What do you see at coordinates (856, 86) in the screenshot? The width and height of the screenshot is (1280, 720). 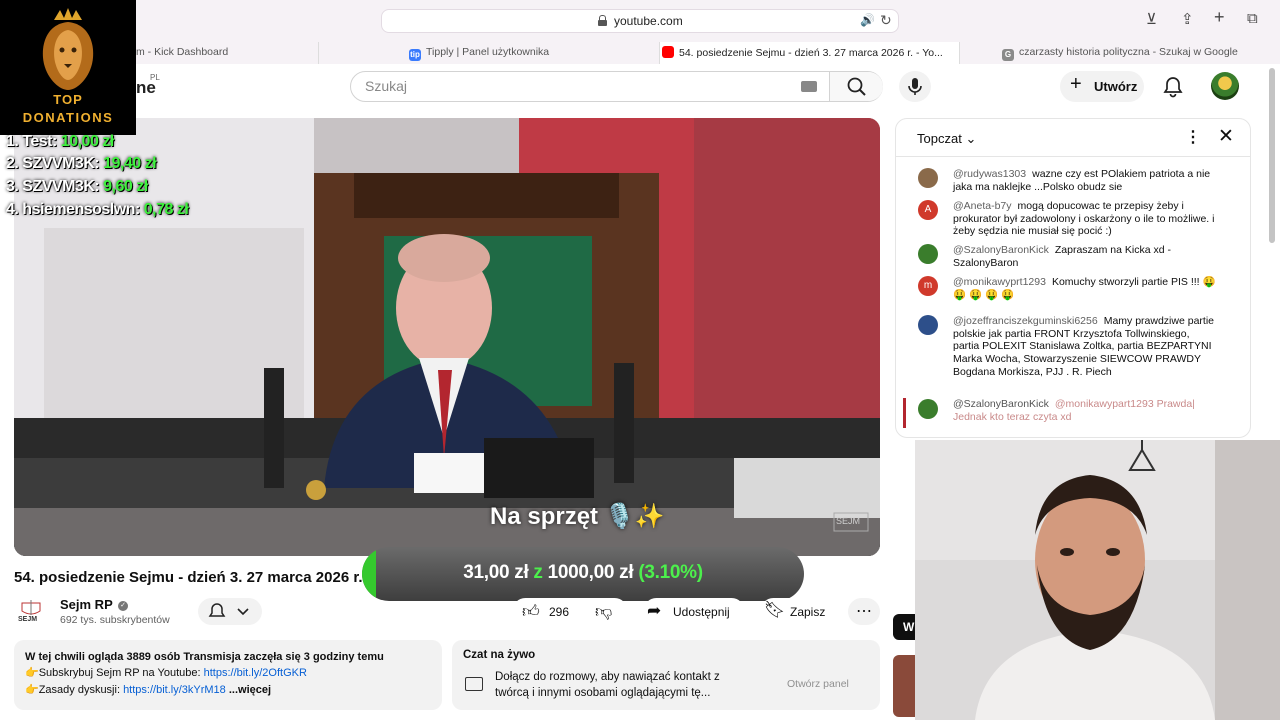 I see `search-button` at bounding box center [856, 86].